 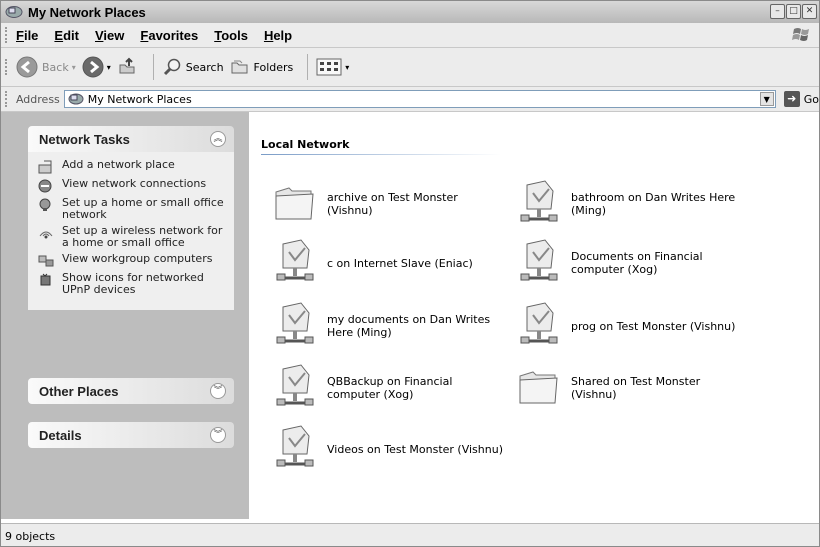 I want to click on menu-edit: Edit, so click(x=66, y=35).